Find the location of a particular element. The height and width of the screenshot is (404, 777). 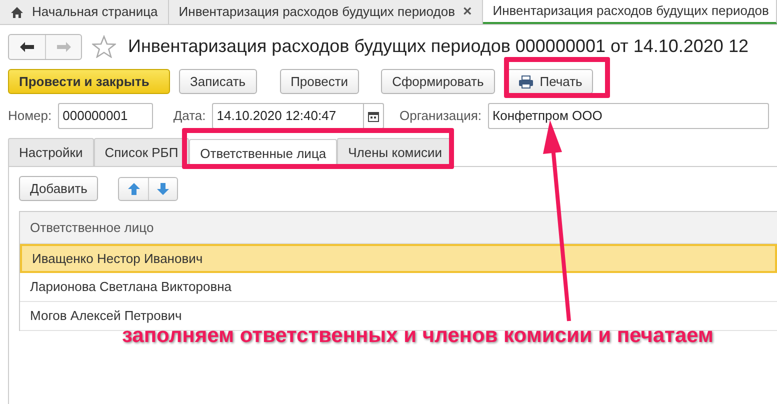

document-tab: Инвентаризация расходов будущих периодов × is located at coordinates (325, 12).